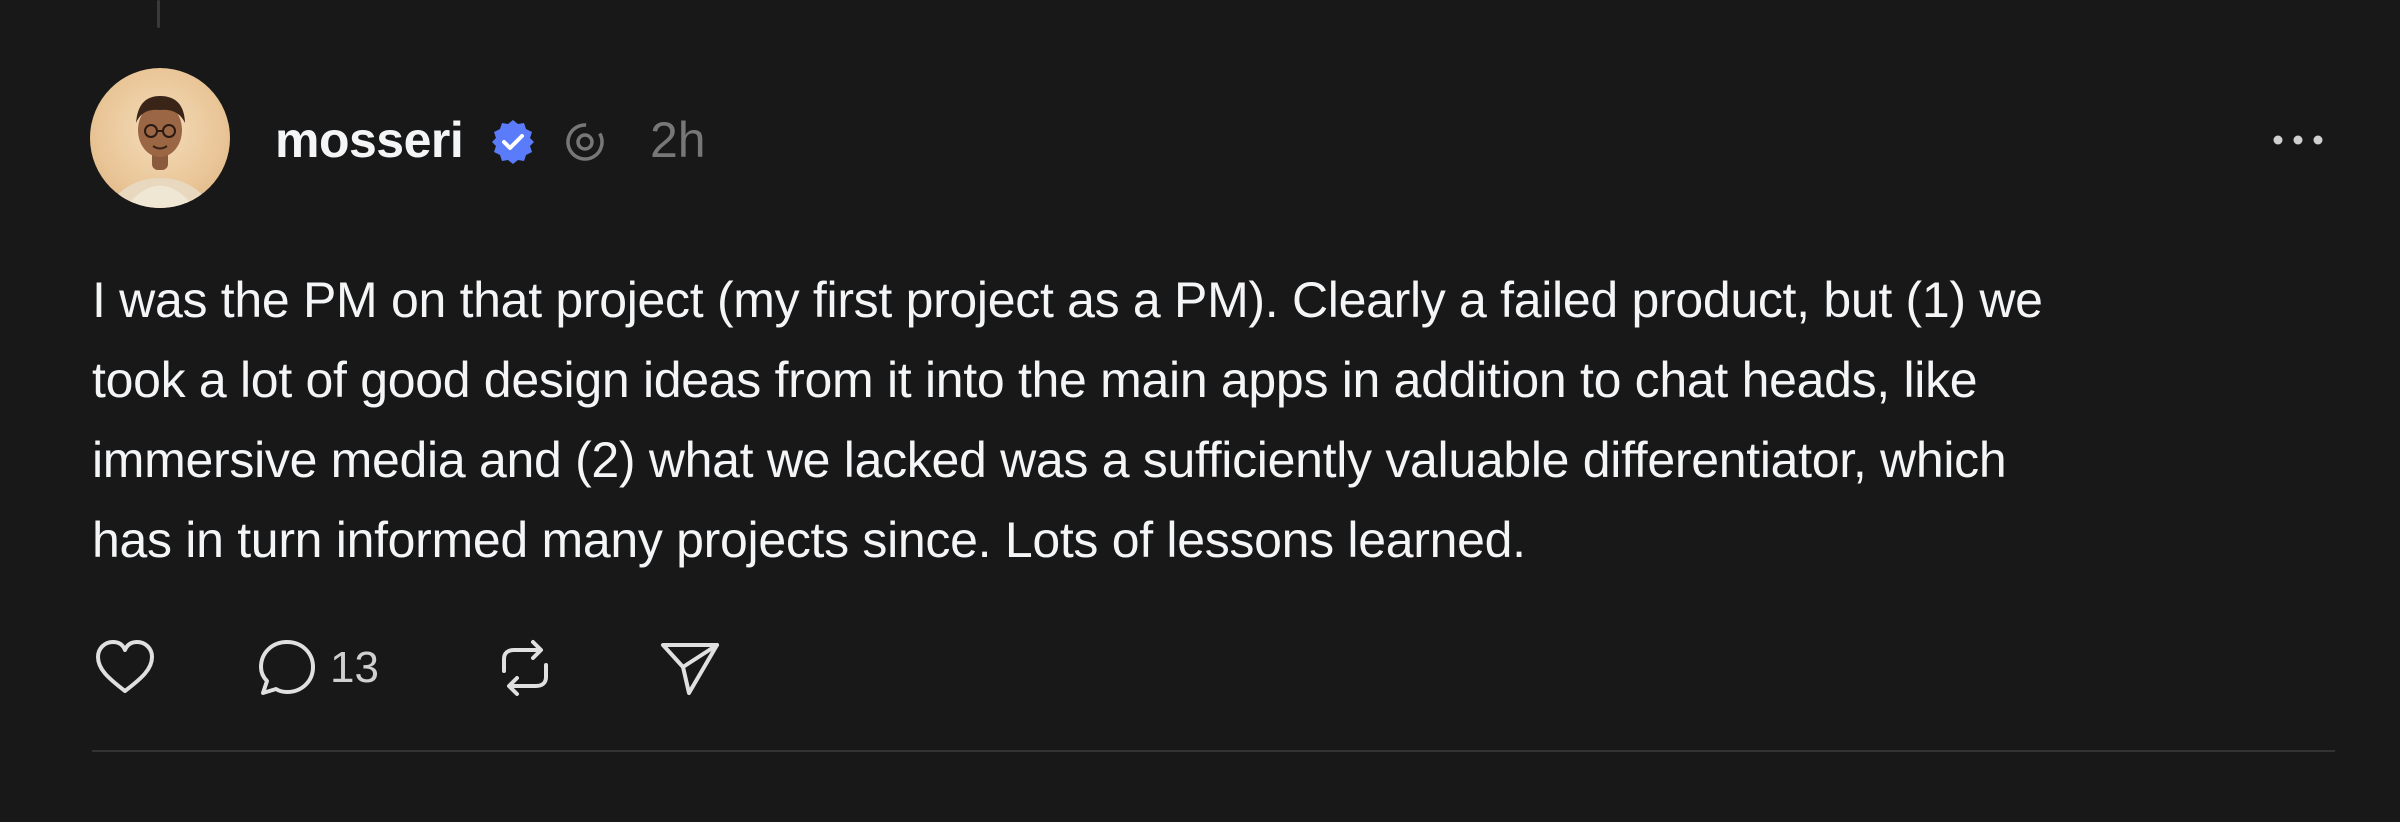  Describe the element at coordinates (160, 152) in the screenshot. I see `avatar-image` at that location.